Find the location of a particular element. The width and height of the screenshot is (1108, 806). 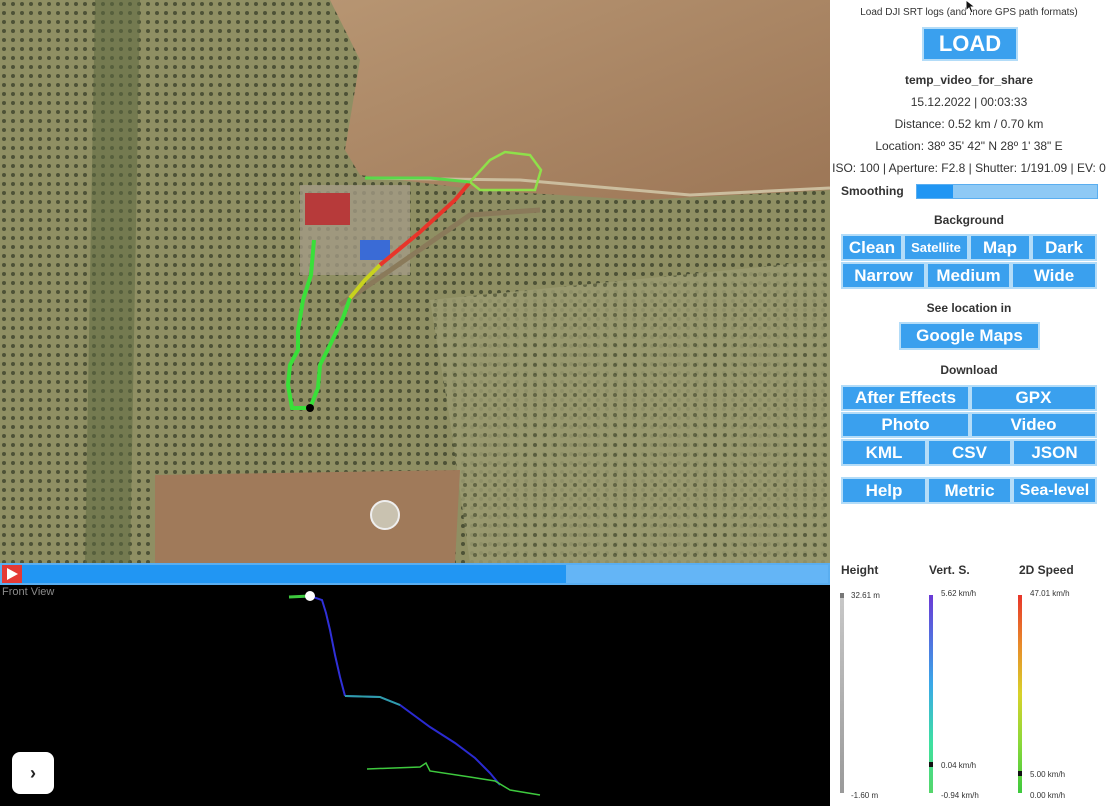

speed-gauge-min: 0.00 km/h is located at coordinates (1048, 795).